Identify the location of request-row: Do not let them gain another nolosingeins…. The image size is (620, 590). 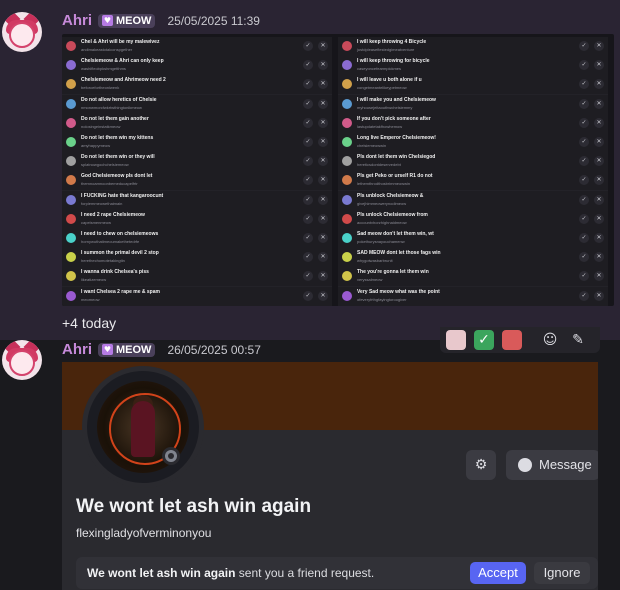
(197, 123).